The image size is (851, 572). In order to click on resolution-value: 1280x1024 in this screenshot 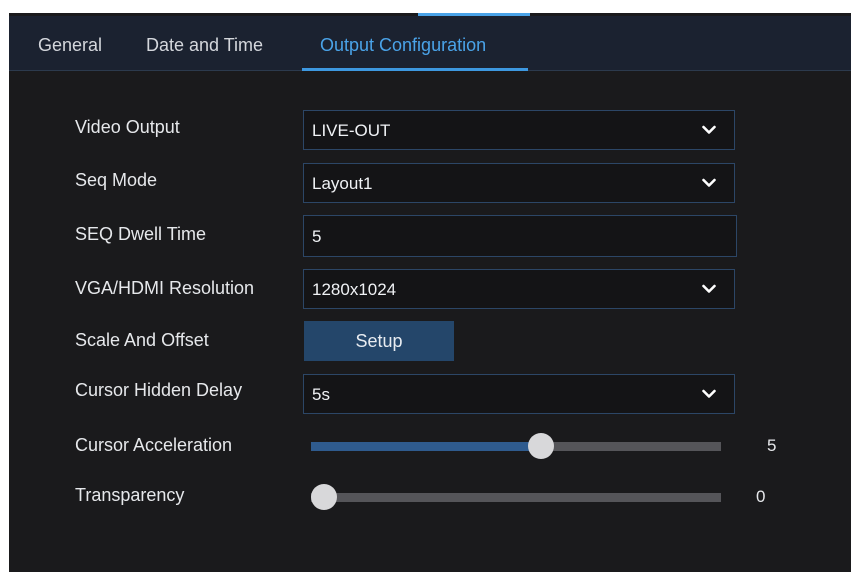, I will do `click(354, 289)`.